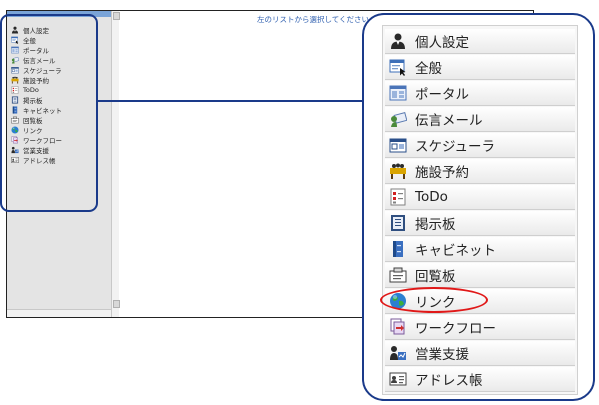  I want to click on menu-item-label: 営業支援, so click(442, 355).